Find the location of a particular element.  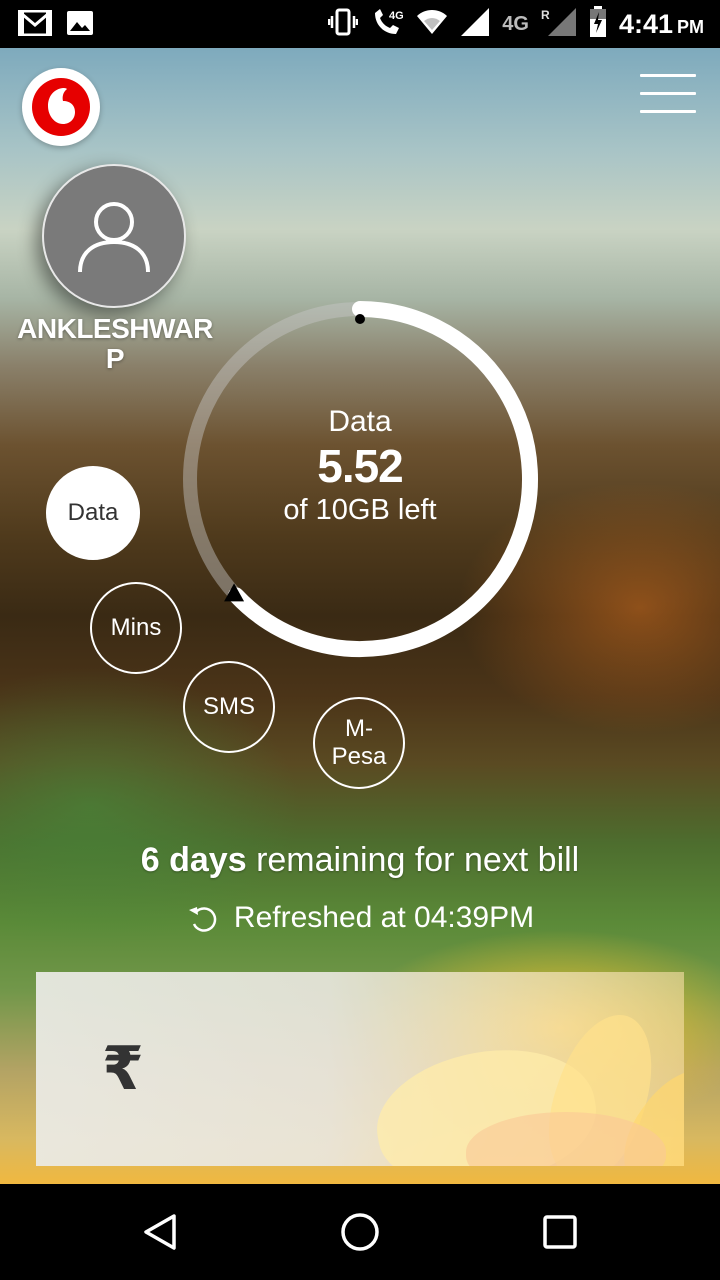

home-icon is located at coordinates (360, 1232).